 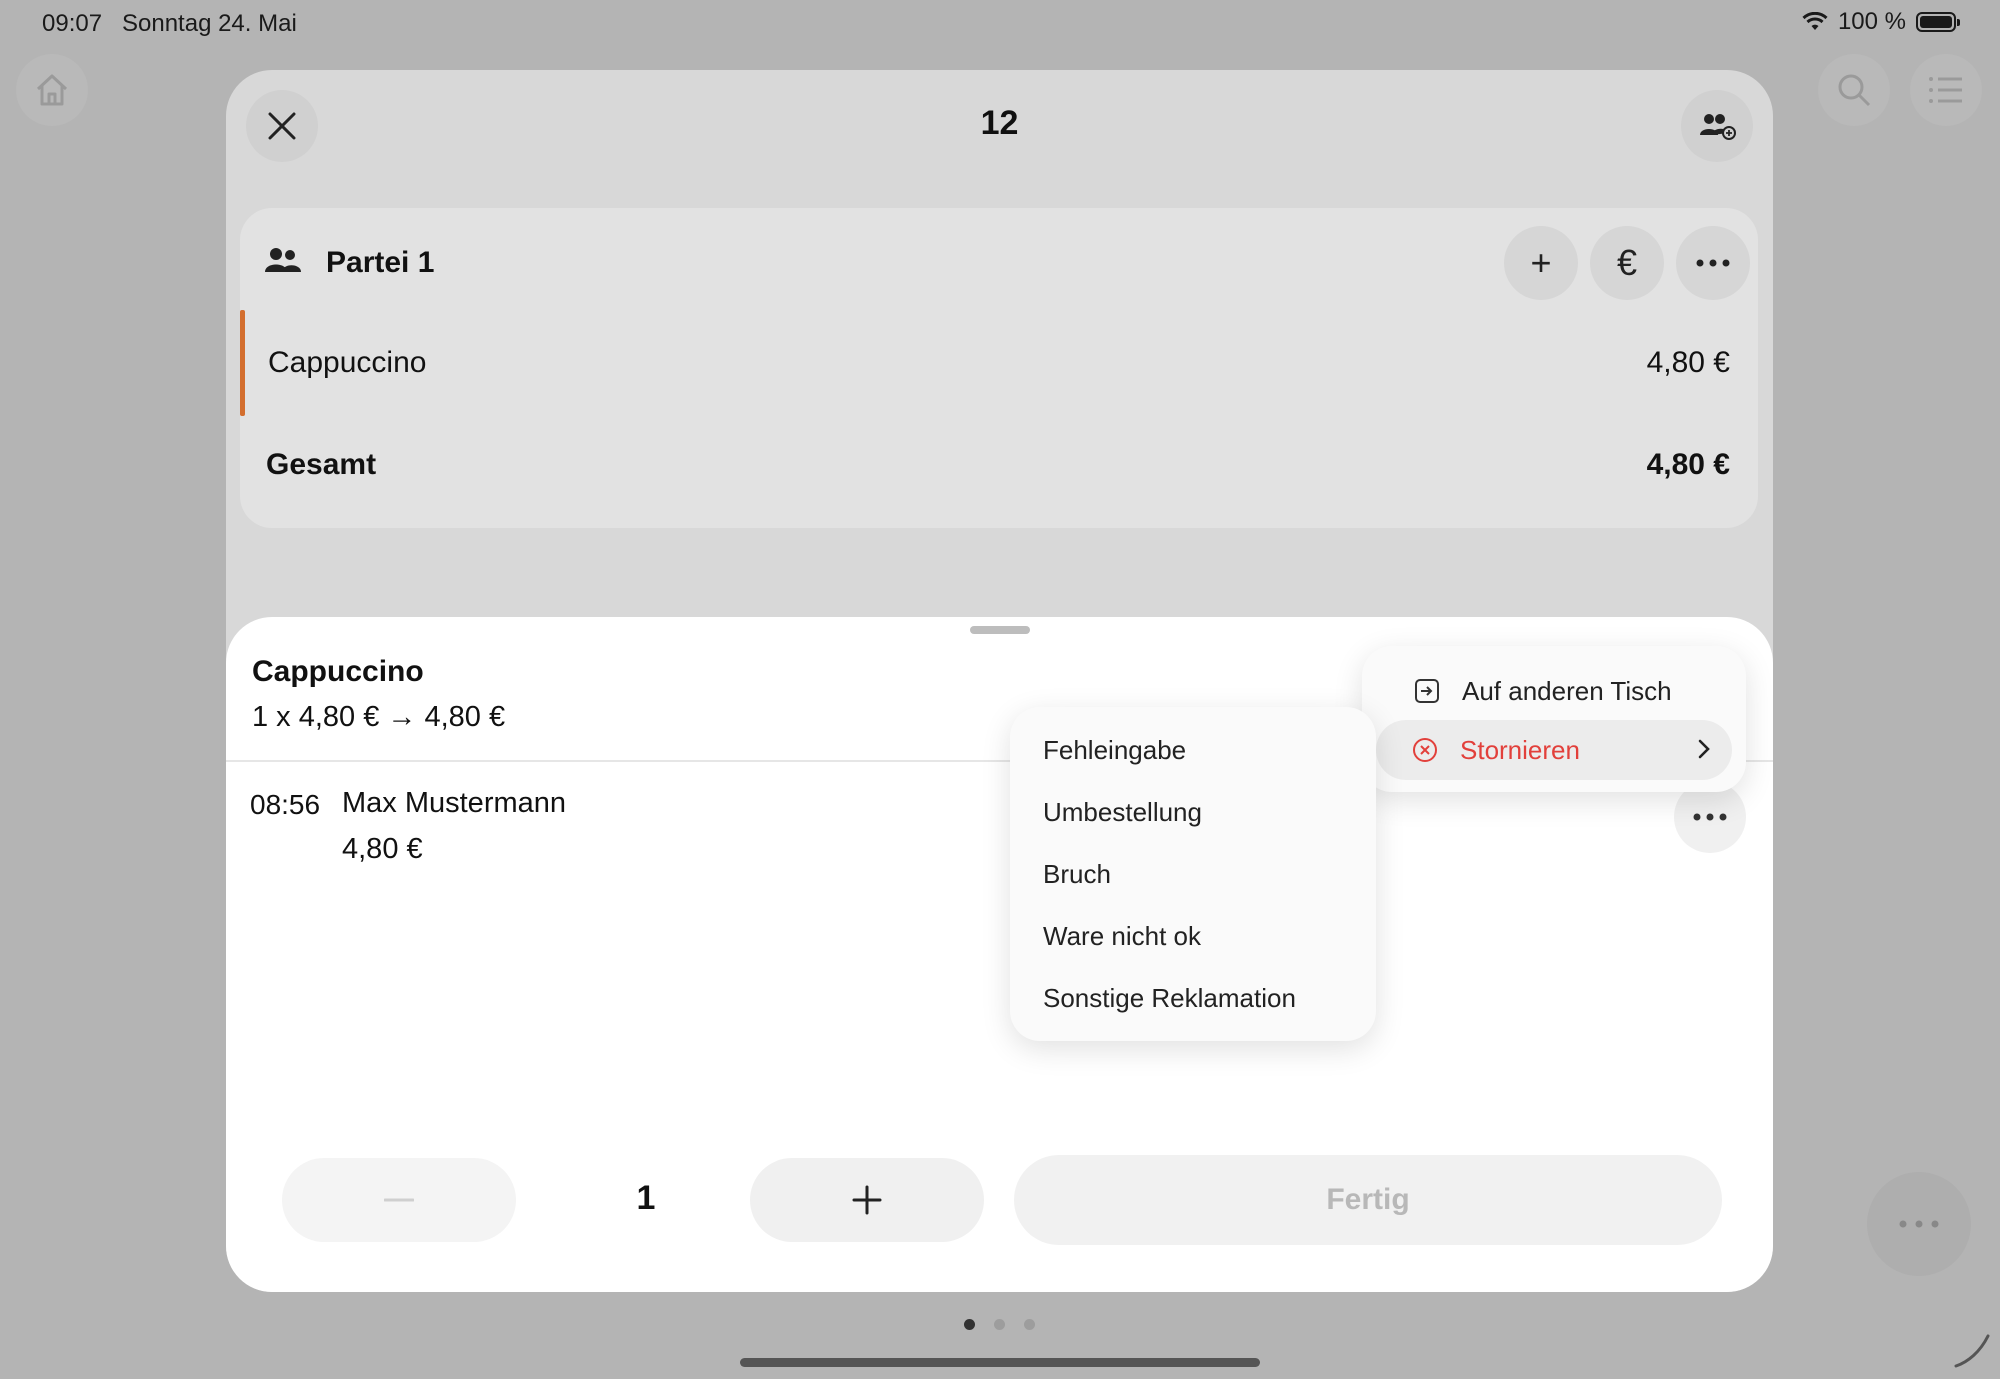 What do you see at coordinates (1425, 750) in the screenshot?
I see `cancel-circle-icon` at bounding box center [1425, 750].